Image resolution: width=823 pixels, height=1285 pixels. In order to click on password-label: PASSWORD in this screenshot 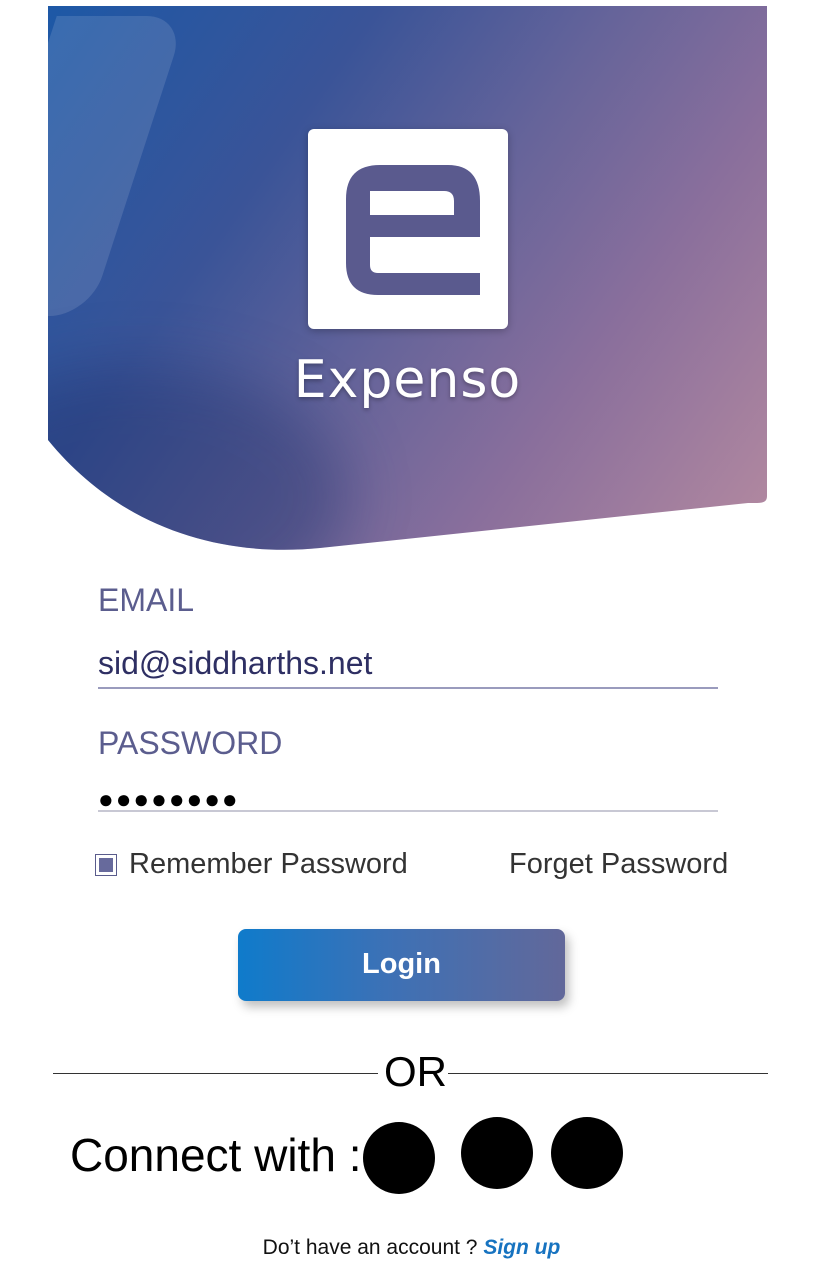, I will do `click(190, 743)`.